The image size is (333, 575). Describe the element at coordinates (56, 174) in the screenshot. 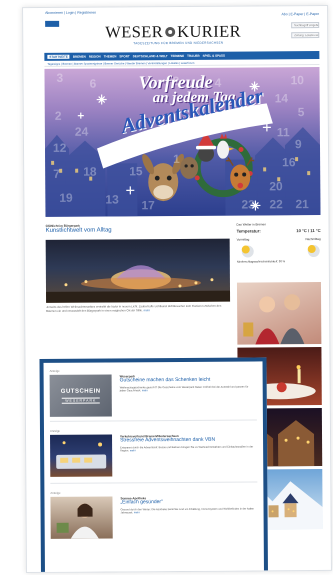

I see `door-number: 7` at that location.